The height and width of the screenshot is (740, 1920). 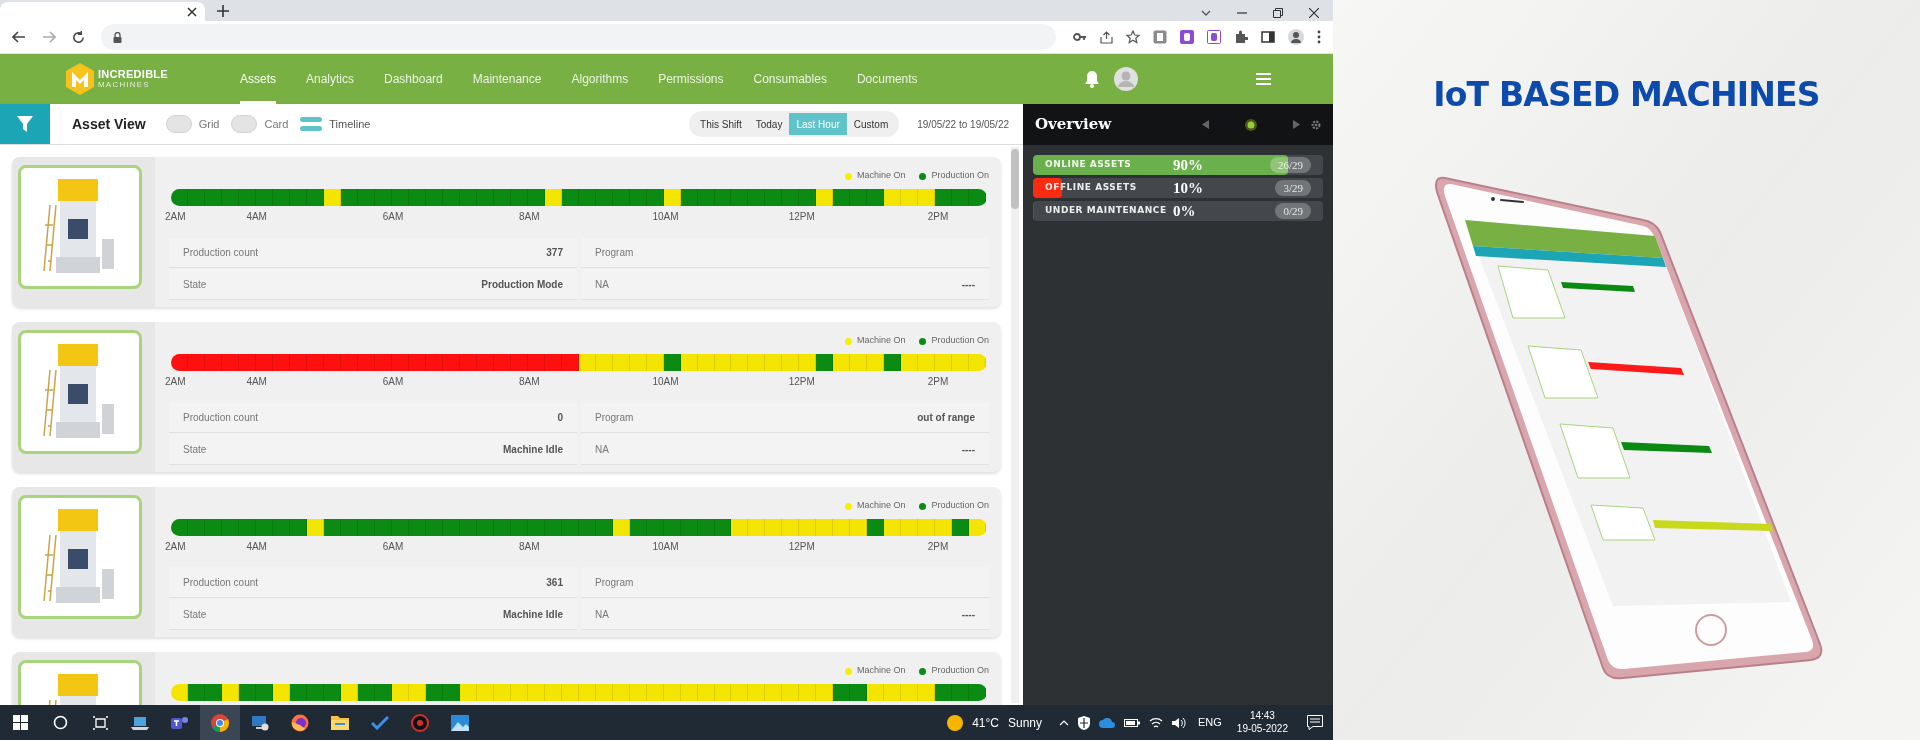 What do you see at coordinates (1133, 37) in the screenshot?
I see `star-icon` at bounding box center [1133, 37].